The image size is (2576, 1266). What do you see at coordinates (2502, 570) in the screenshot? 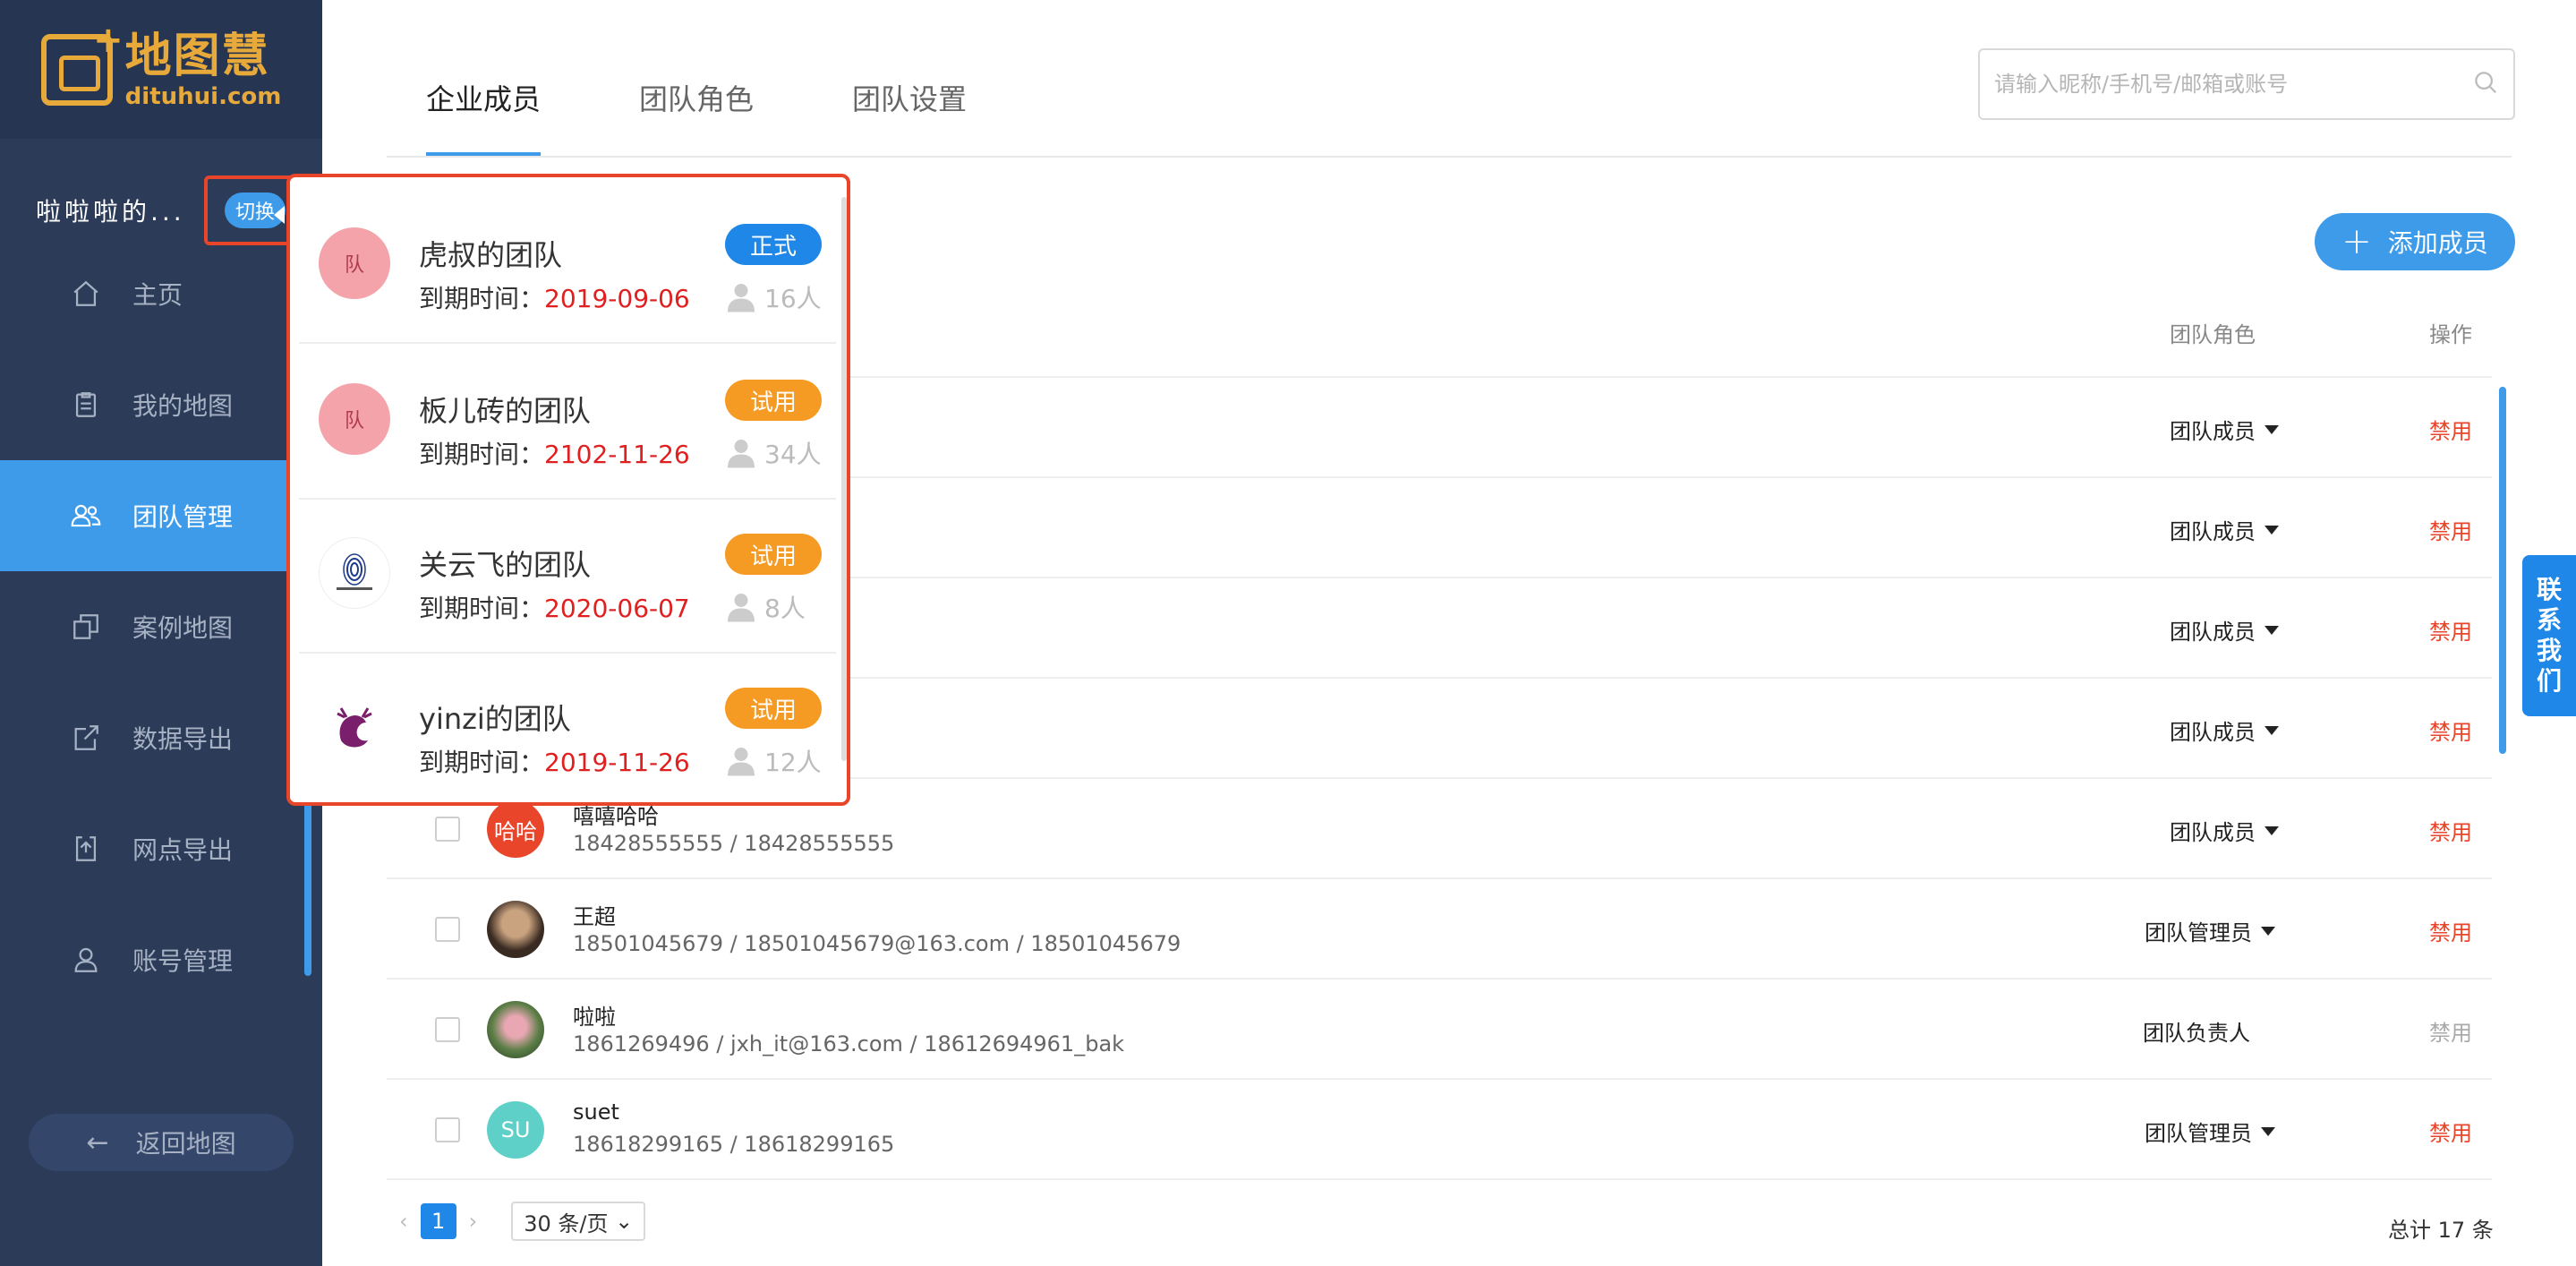
I see `table-scrollbar` at bounding box center [2502, 570].